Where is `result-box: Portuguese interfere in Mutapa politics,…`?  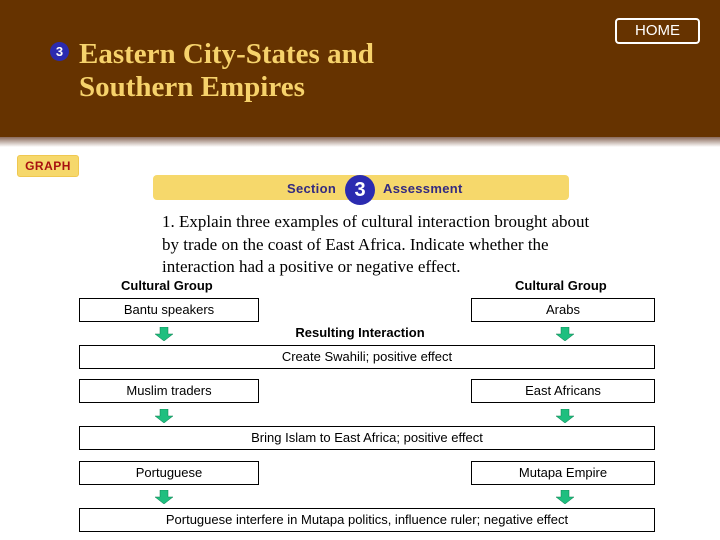 result-box: Portuguese interfere in Mutapa politics,… is located at coordinates (367, 520).